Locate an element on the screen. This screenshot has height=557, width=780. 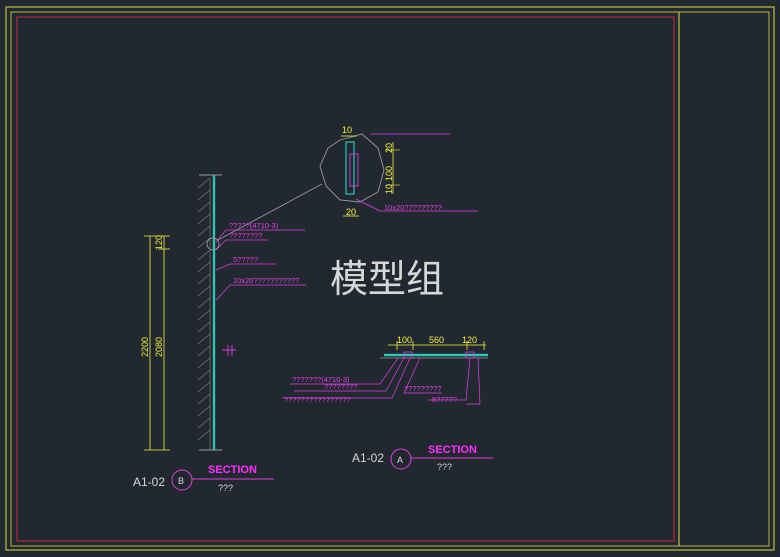
section-b-anno-2: ???????? is located at coordinates (245, 235).